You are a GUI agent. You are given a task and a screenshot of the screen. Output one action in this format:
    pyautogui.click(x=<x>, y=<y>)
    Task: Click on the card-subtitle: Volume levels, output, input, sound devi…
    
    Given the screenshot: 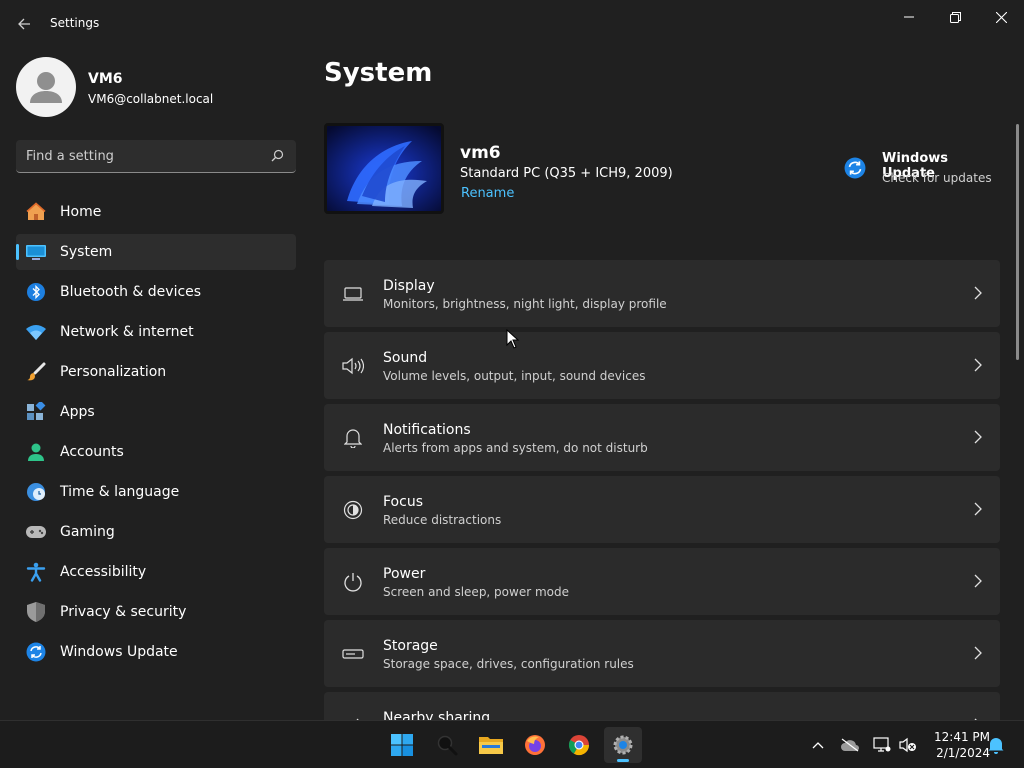 What is the action you would take?
    pyautogui.click(x=514, y=376)
    